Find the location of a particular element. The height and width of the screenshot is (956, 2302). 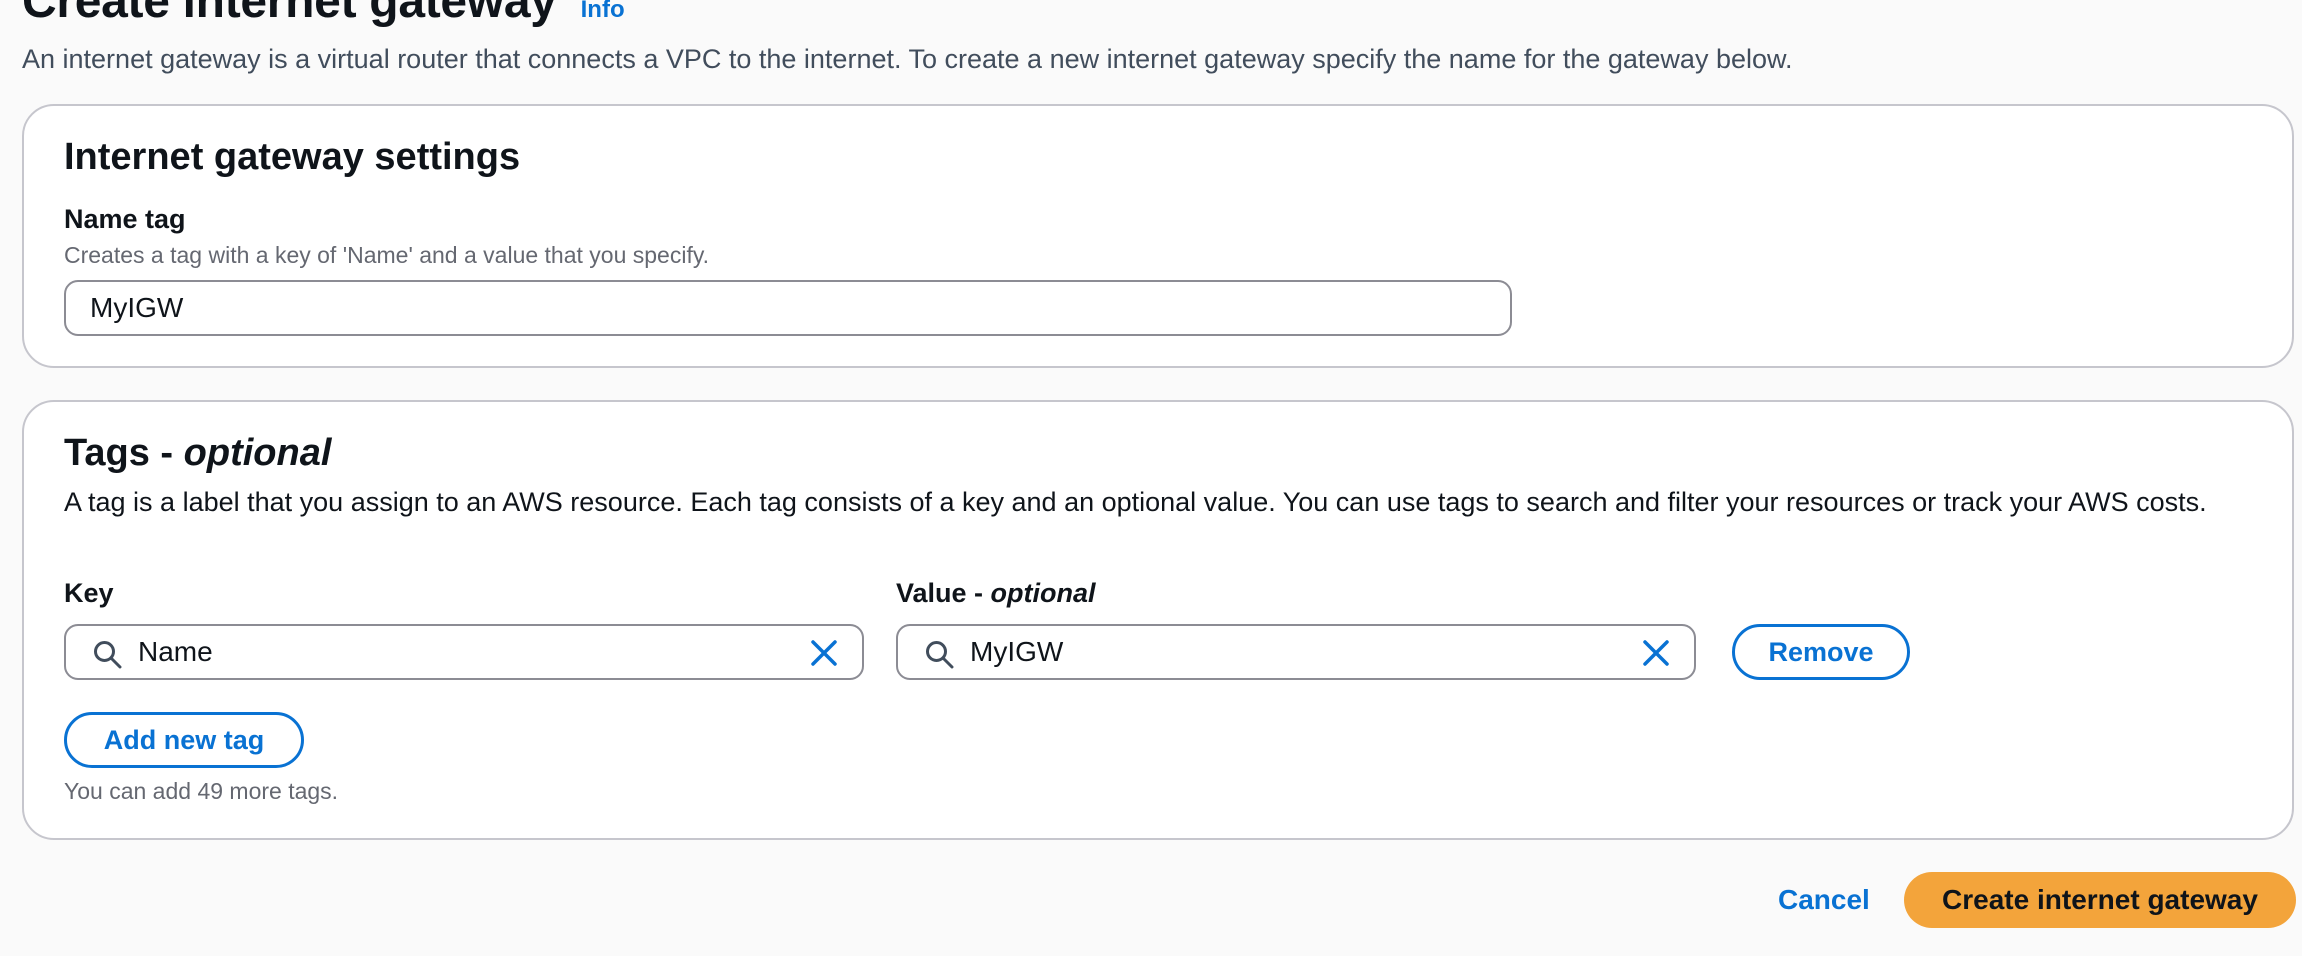

key-label: Key is located at coordinates (89, 593).